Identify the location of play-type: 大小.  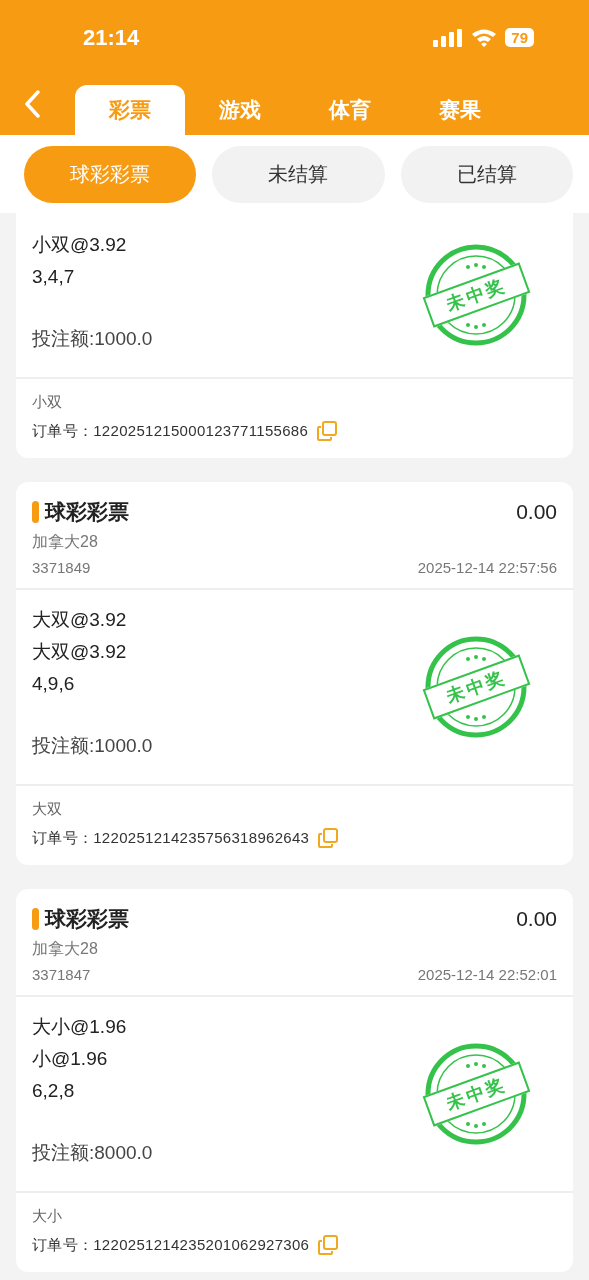
(47, 1216).